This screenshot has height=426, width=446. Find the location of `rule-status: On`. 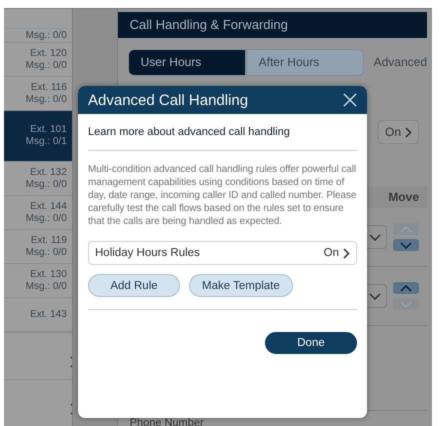

rule-status: On is located at coordinates (331, 253).